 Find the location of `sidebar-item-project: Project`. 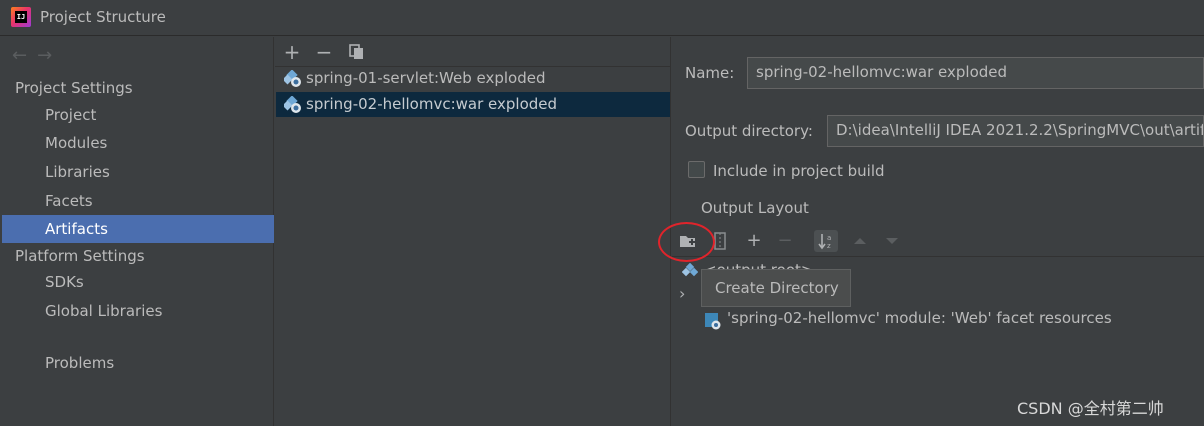

sidebar-item-project: Project is located at coordinates (138, 115).